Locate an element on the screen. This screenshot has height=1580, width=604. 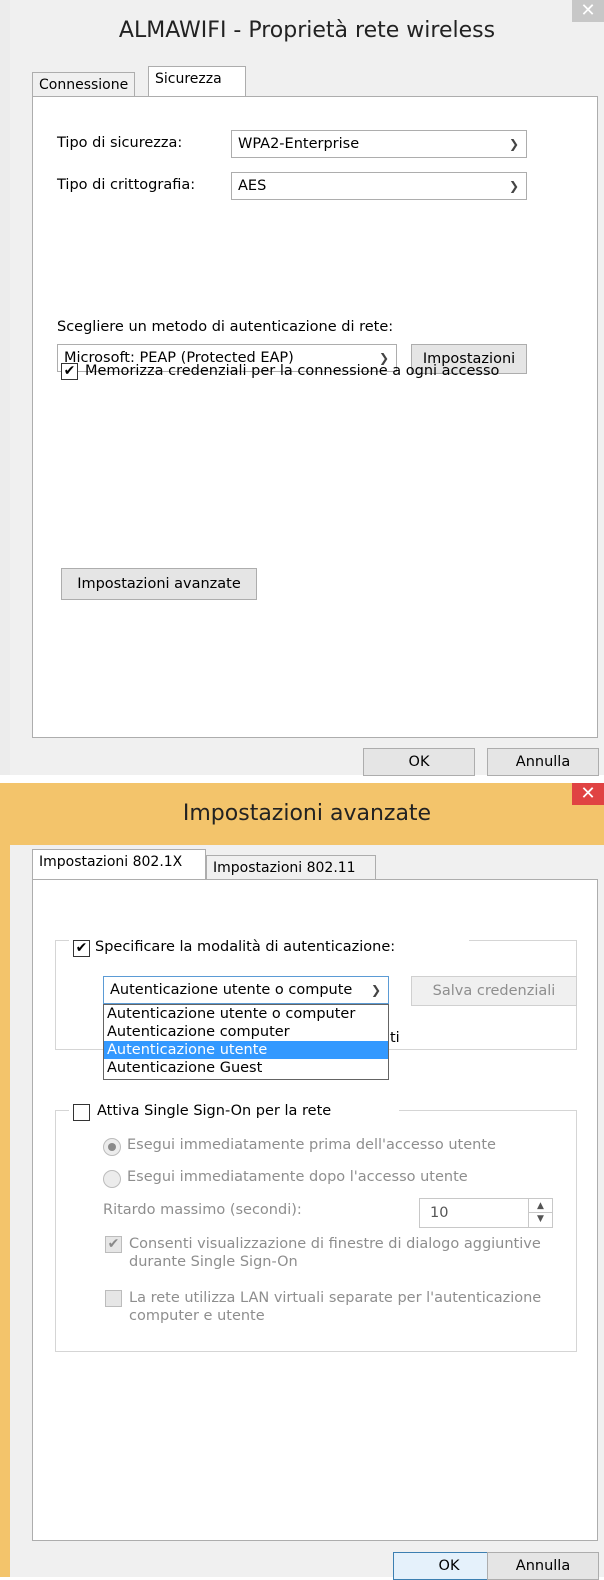
allow-dialogs-checkbox: ✔ is located at coordinates (113, 1244).